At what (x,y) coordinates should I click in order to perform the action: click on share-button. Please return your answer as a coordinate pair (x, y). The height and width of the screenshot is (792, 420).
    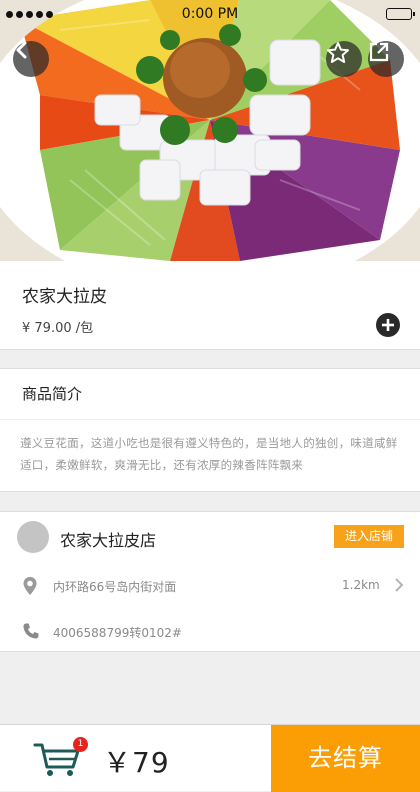
    Looking at the image, I should click on (386, 59).